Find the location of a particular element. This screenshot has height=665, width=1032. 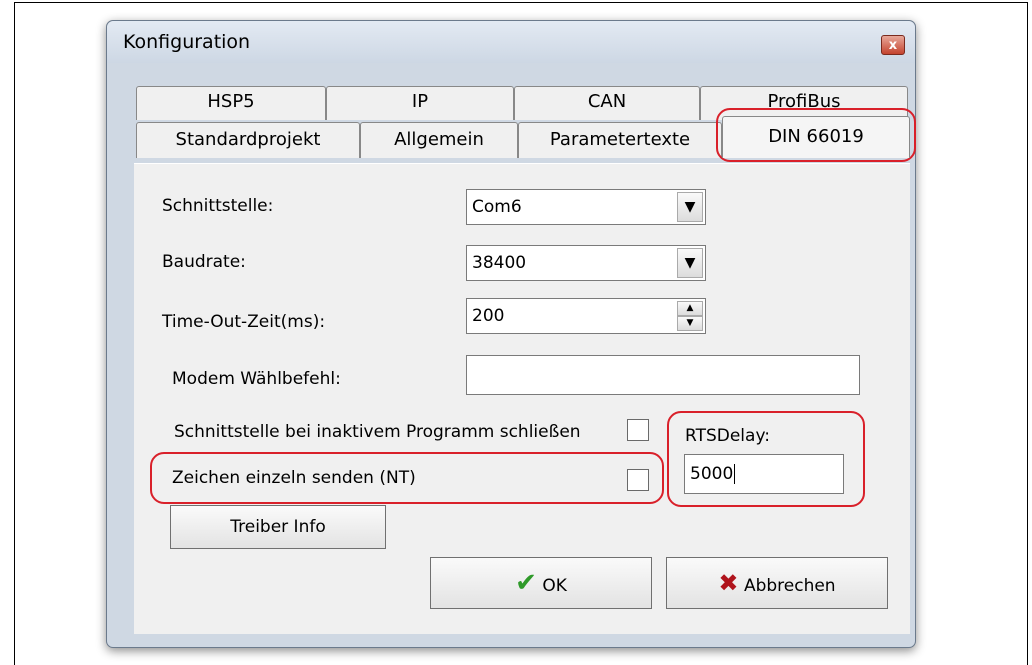

schnittstelle-label: Schnittstelle: is located at coordinates (218, 206).